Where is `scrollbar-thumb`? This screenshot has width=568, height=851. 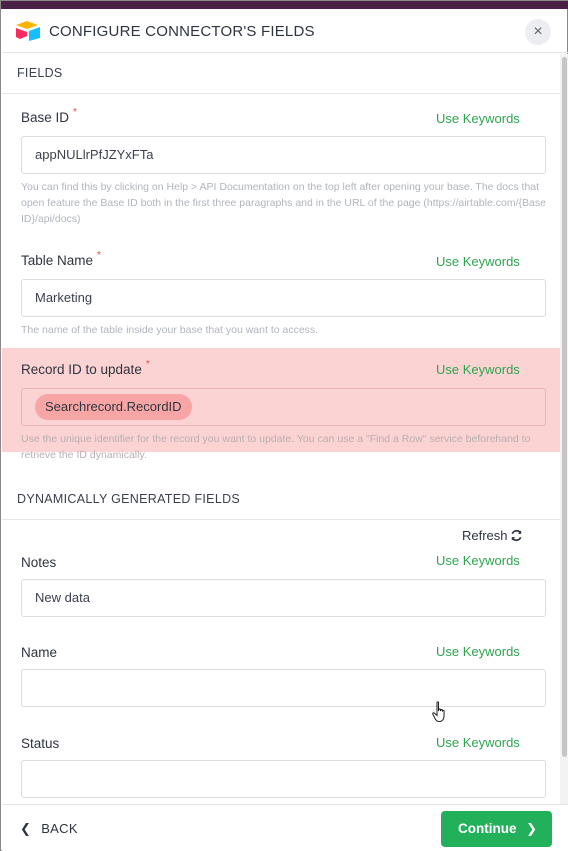
scrollbar-thumb is located at coordinates (564, 407).